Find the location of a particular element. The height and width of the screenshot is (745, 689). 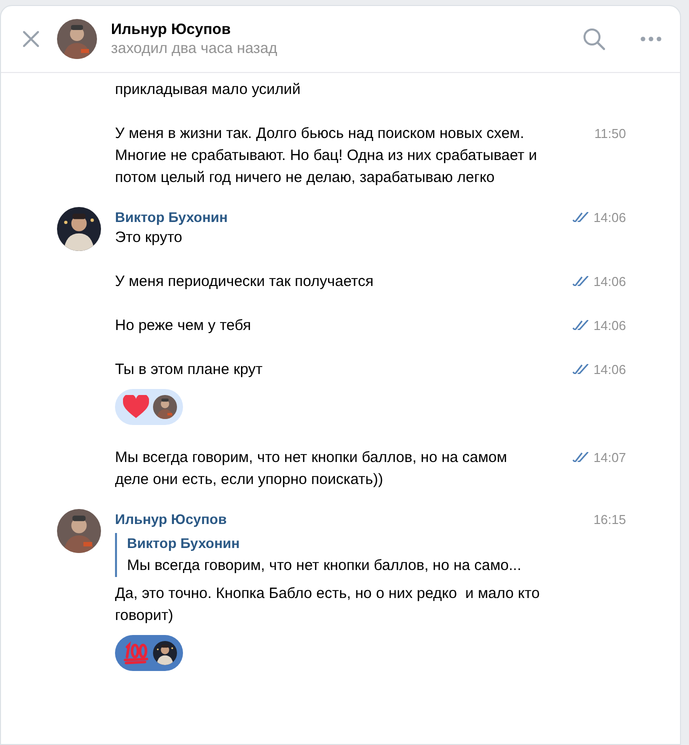

message-text: У меня в жизни так. Долго бьюсь над поиском новых схем. Многие не срабатывают. Но бац! Одна из них срабатывает и потом целый год ничего не делаю, зарабатываю легко is located at coordinates (326, 156).